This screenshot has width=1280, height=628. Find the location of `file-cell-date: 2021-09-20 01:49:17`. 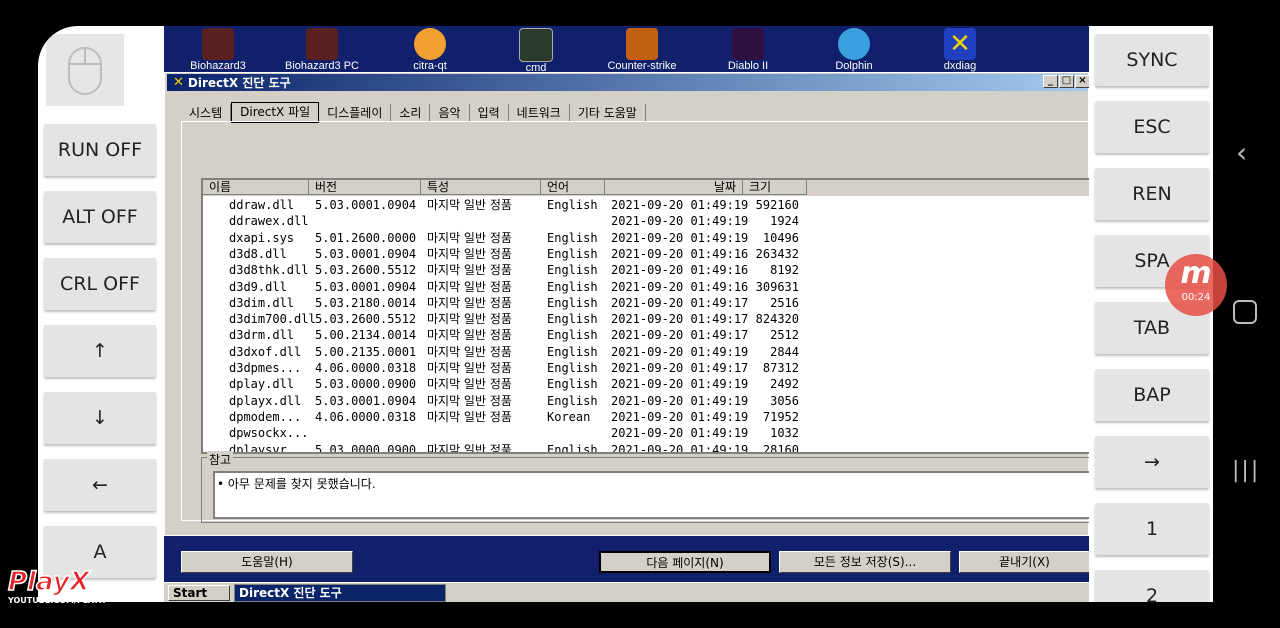

file-cell-date: 2021-09-20 01:49:17 is located at coordinates (680, 319).